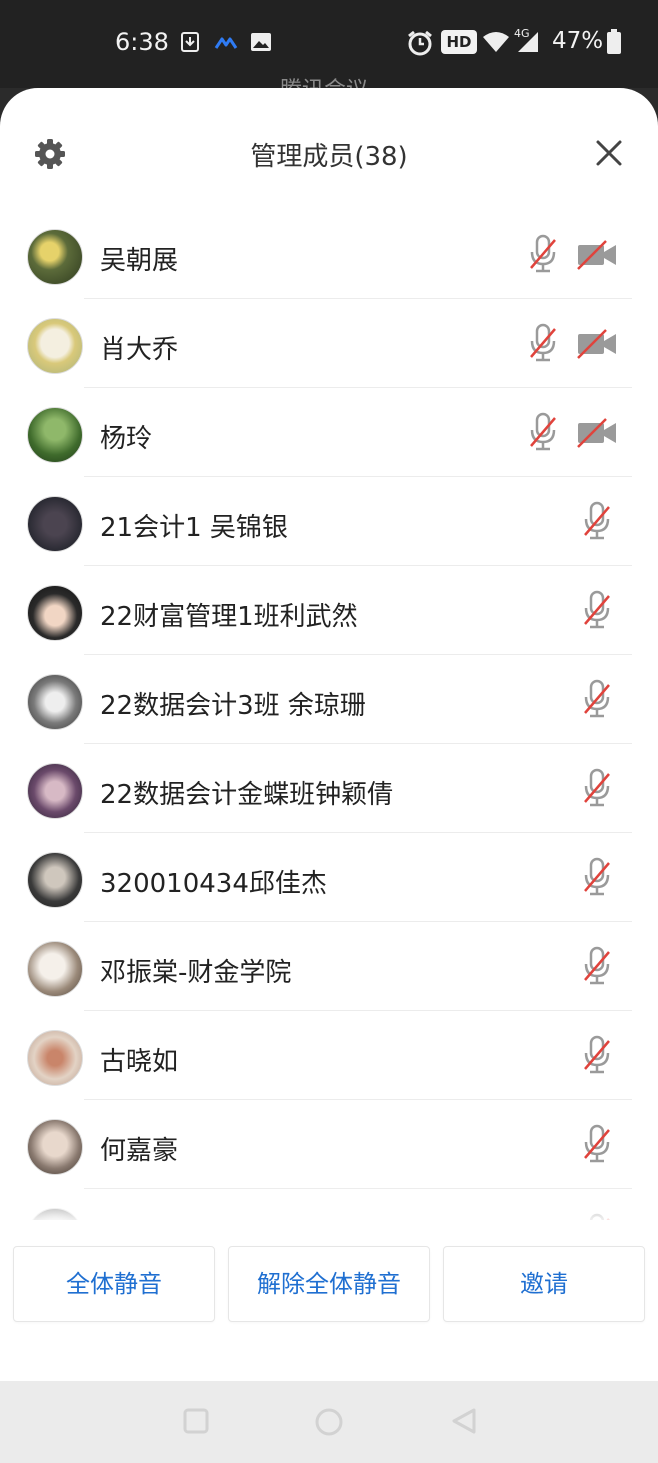 The width and height of the screenshot is (658, 1463). I want to click on member-row: 古晓如, so click(329, 1055).